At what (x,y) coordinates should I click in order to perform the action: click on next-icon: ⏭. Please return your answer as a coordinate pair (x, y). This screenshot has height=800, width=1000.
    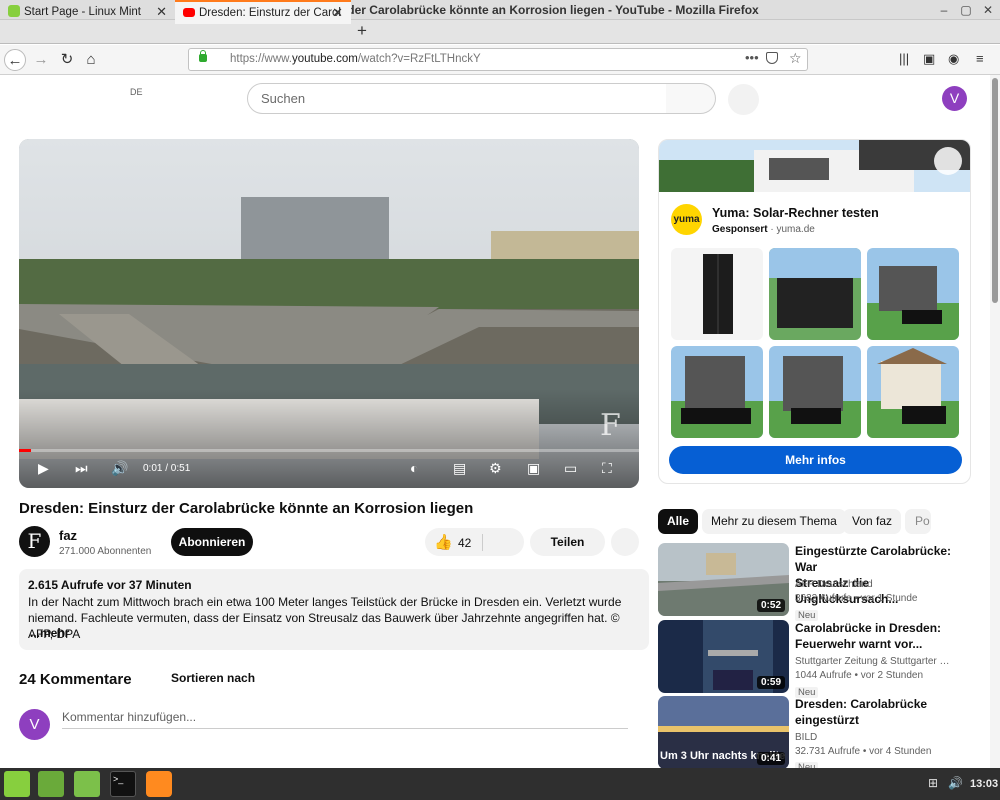
    Looking at the image, I should click on (81, 468).